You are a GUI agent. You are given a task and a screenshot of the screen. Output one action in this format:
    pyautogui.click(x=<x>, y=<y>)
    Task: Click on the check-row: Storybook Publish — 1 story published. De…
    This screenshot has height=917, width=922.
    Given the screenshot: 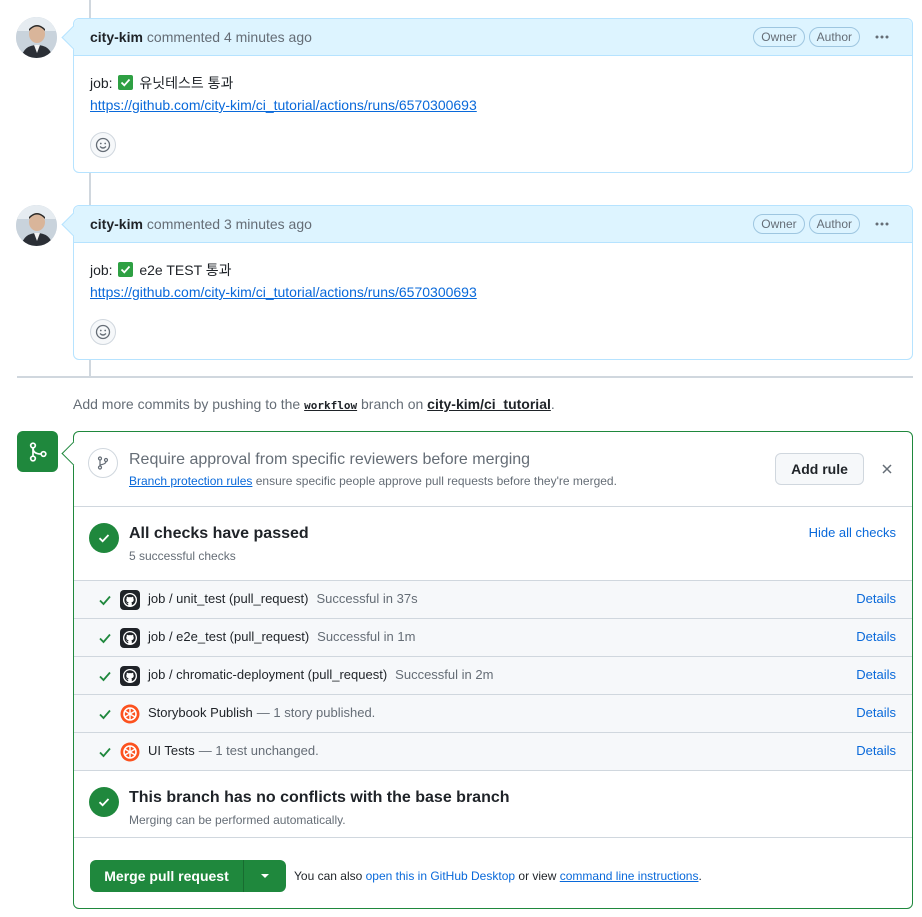 What is the action you would take?
    pyautogui.click(x=493, y=714)
    